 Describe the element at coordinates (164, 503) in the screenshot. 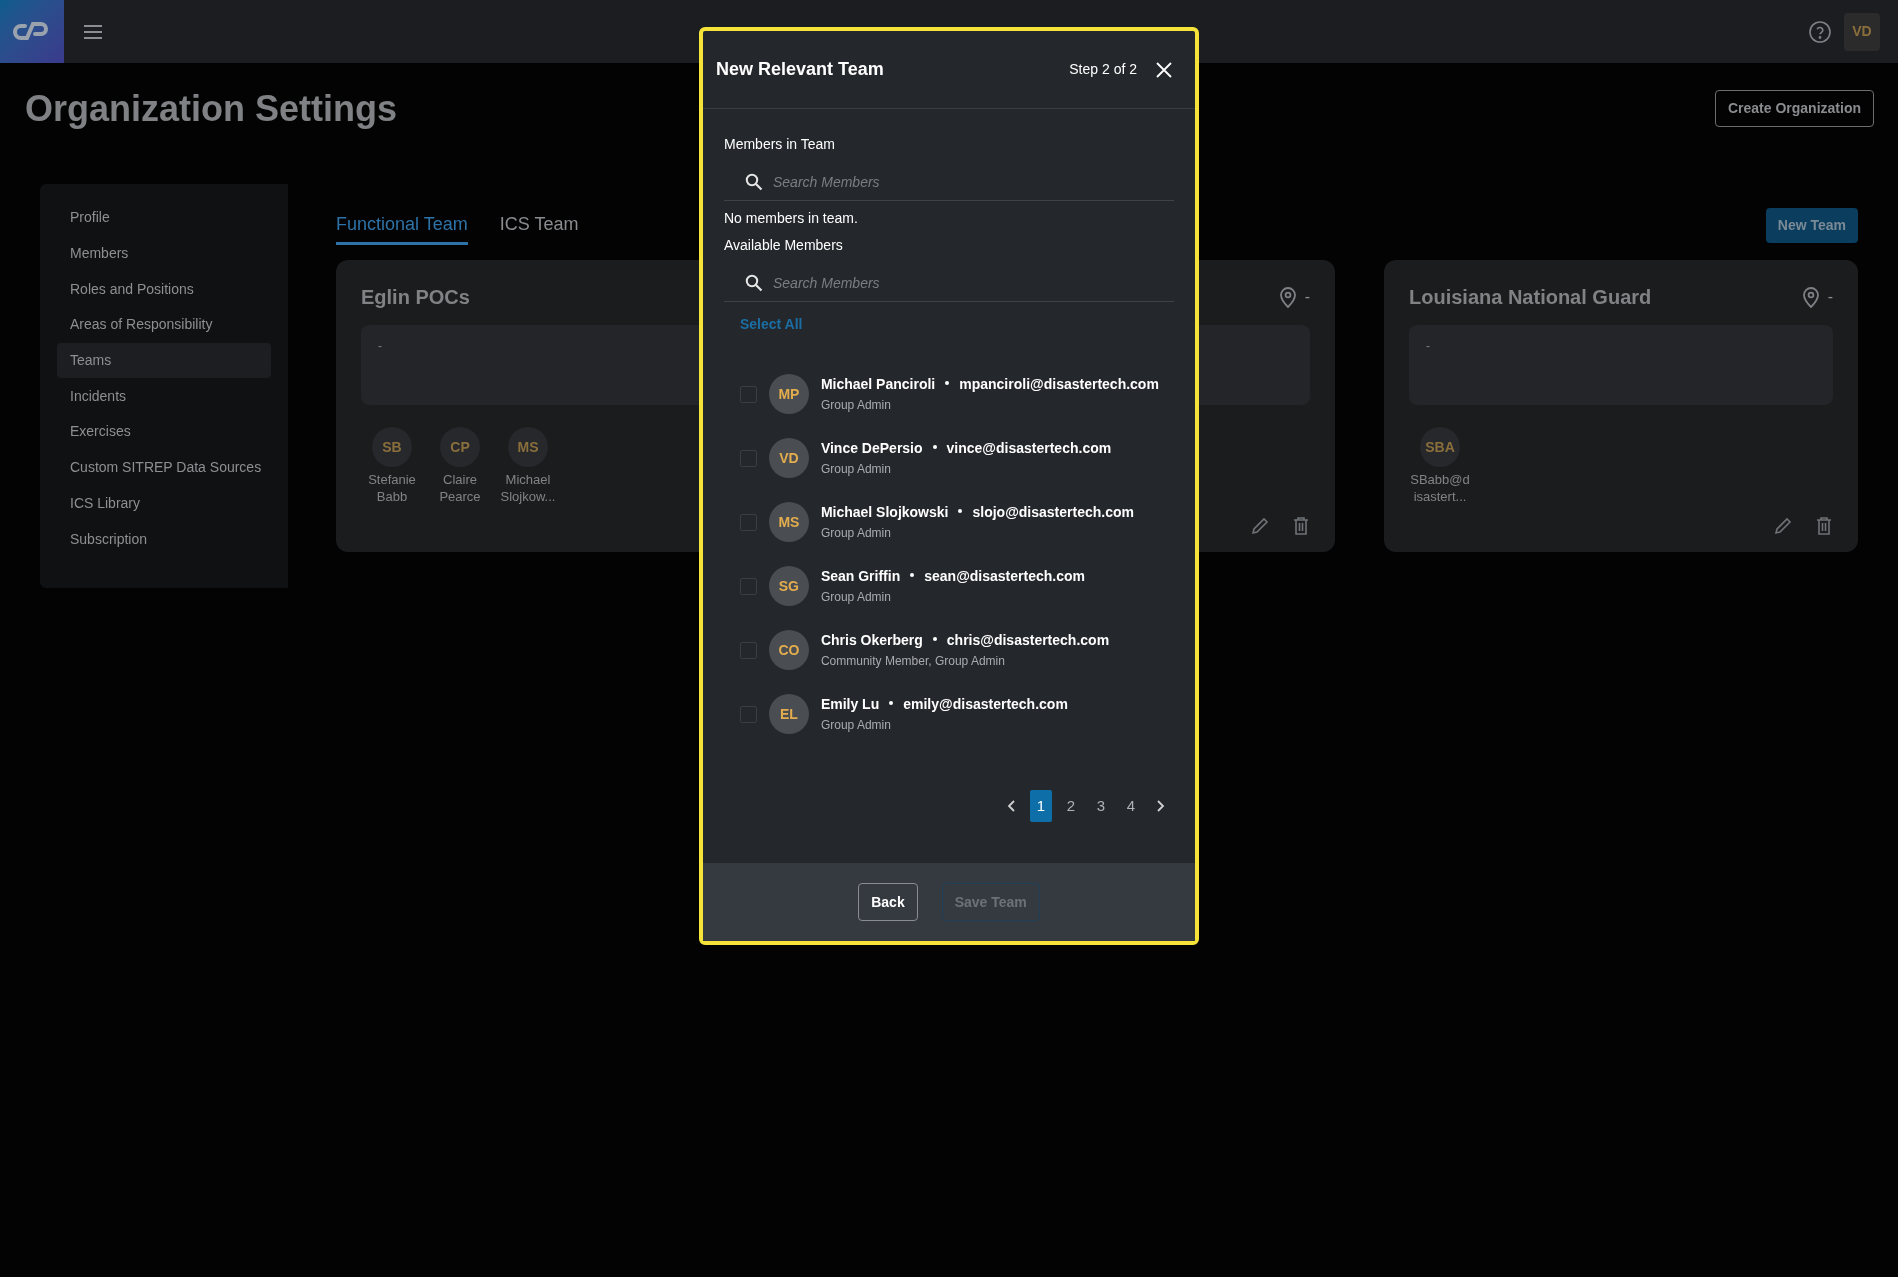

I see `sidebar-item: ICS Library` at that location.